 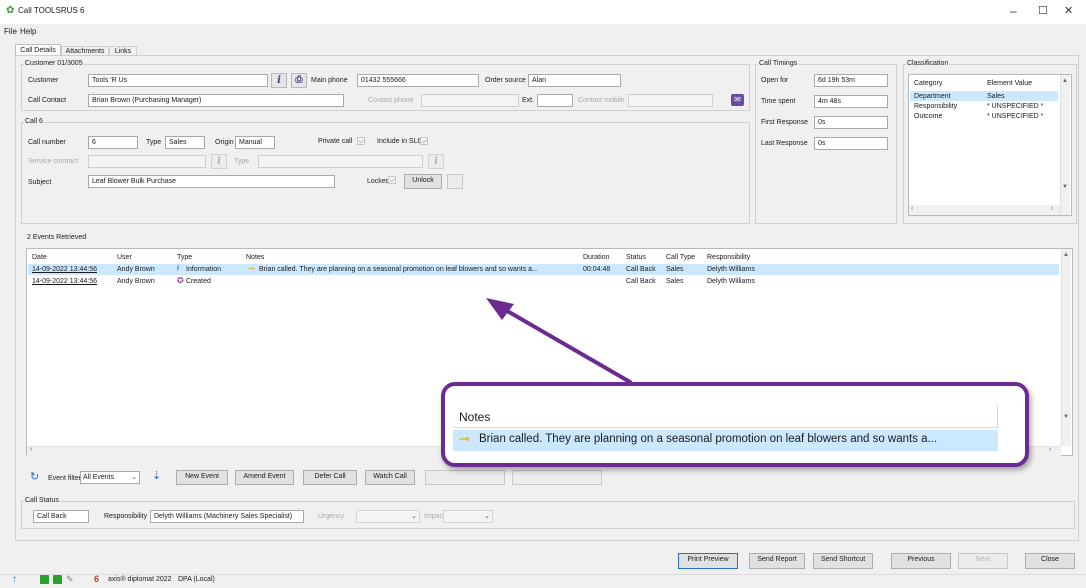 I want to click on new-event-button: New Event, so click(x=202, y=477).